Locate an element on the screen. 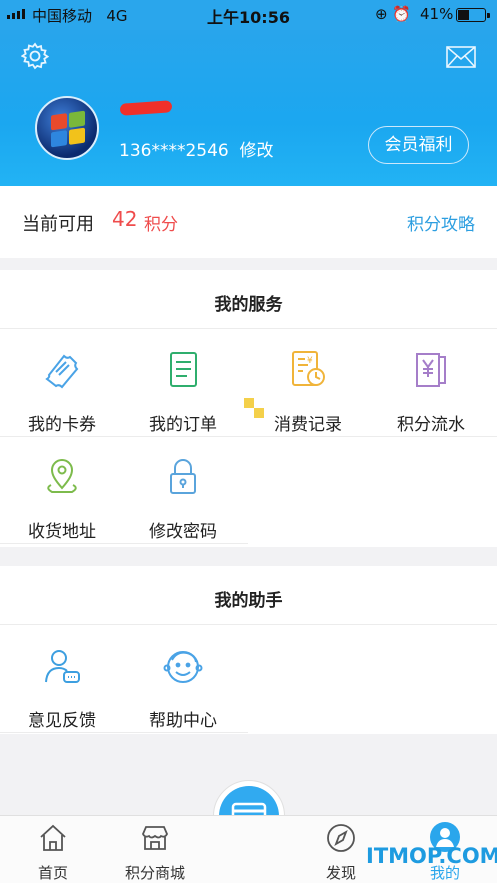 This screenshot has width=497, height=883. points-value: 42 is located at coordinates (125, 219).